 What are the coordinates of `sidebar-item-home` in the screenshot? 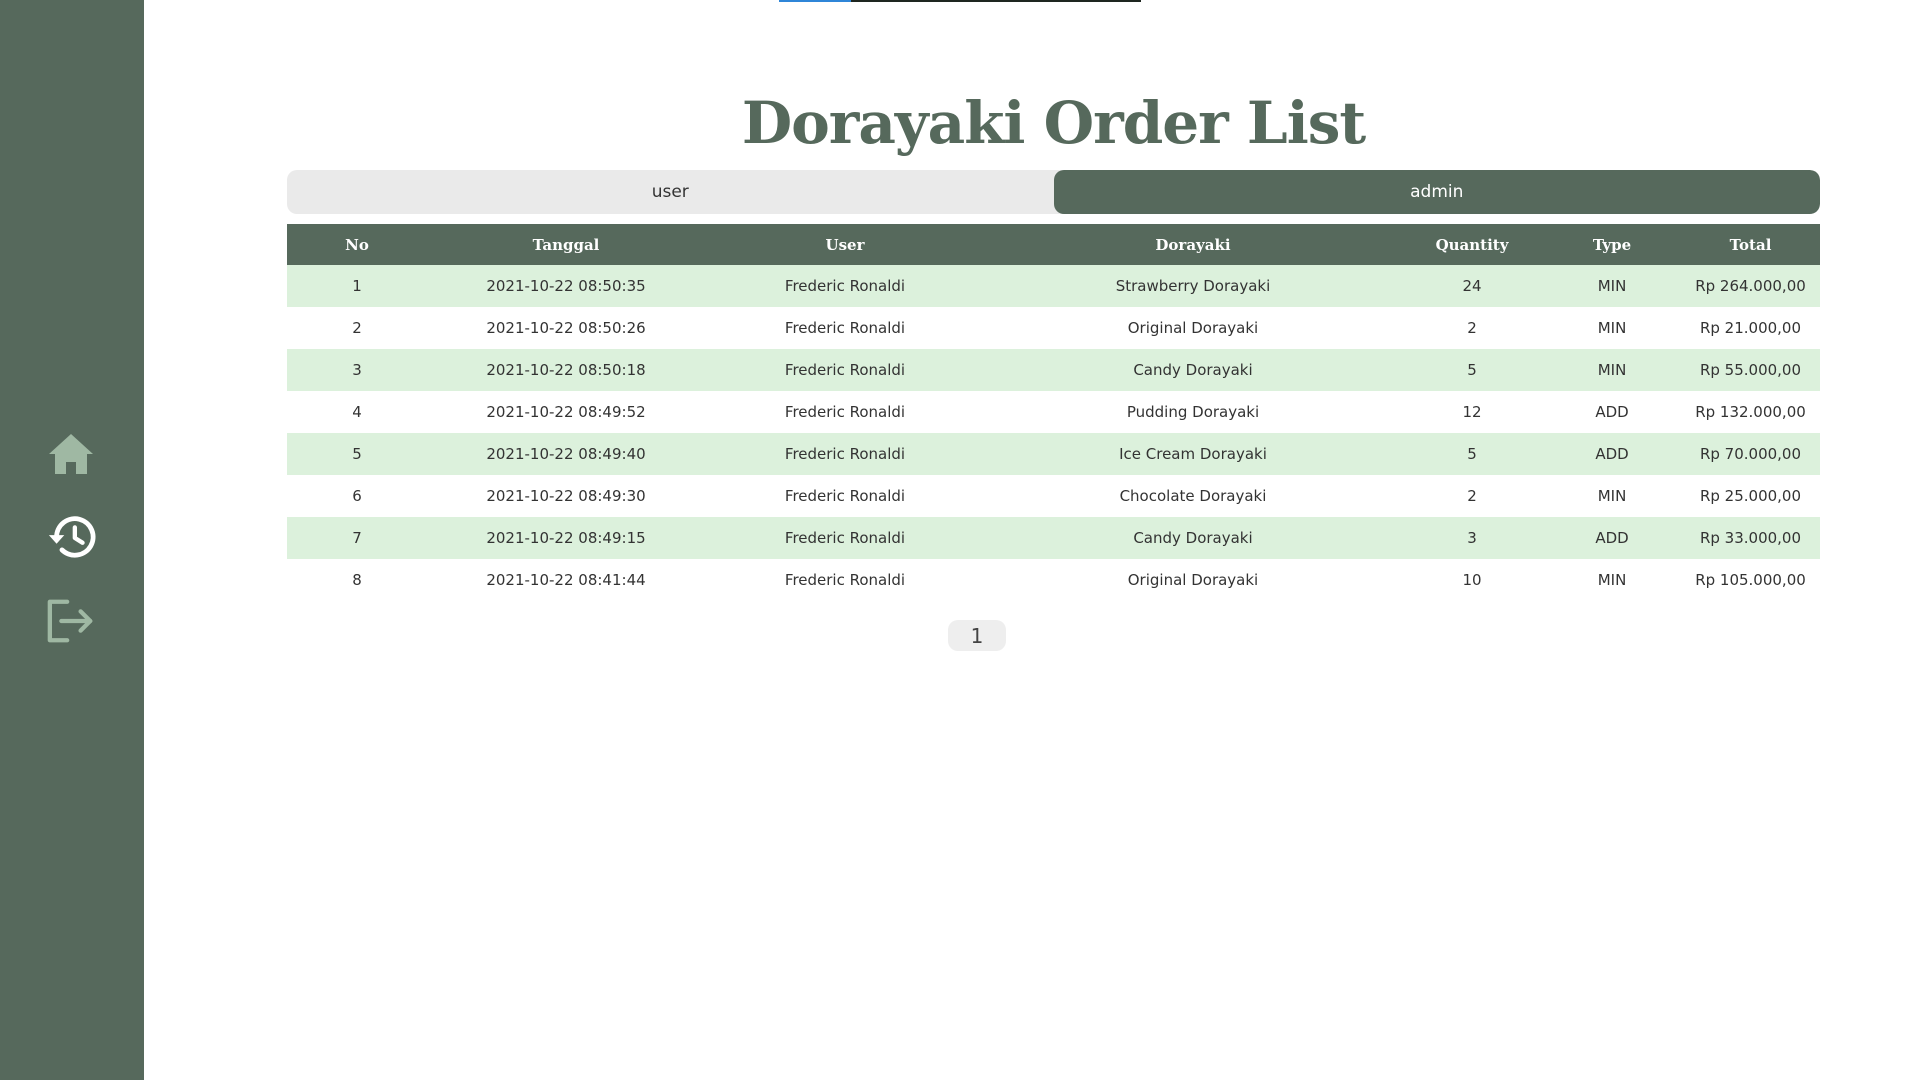 It's located at (71, 454).